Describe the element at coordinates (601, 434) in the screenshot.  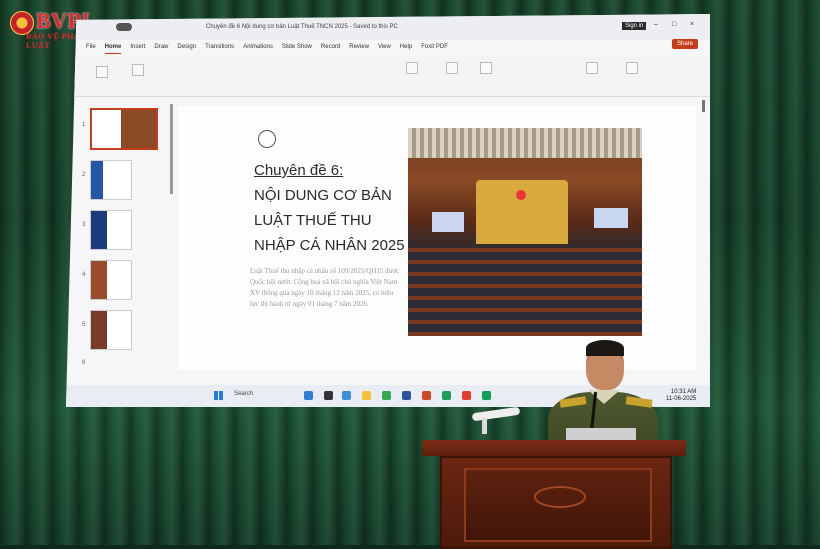
I see `laptop` at that location.